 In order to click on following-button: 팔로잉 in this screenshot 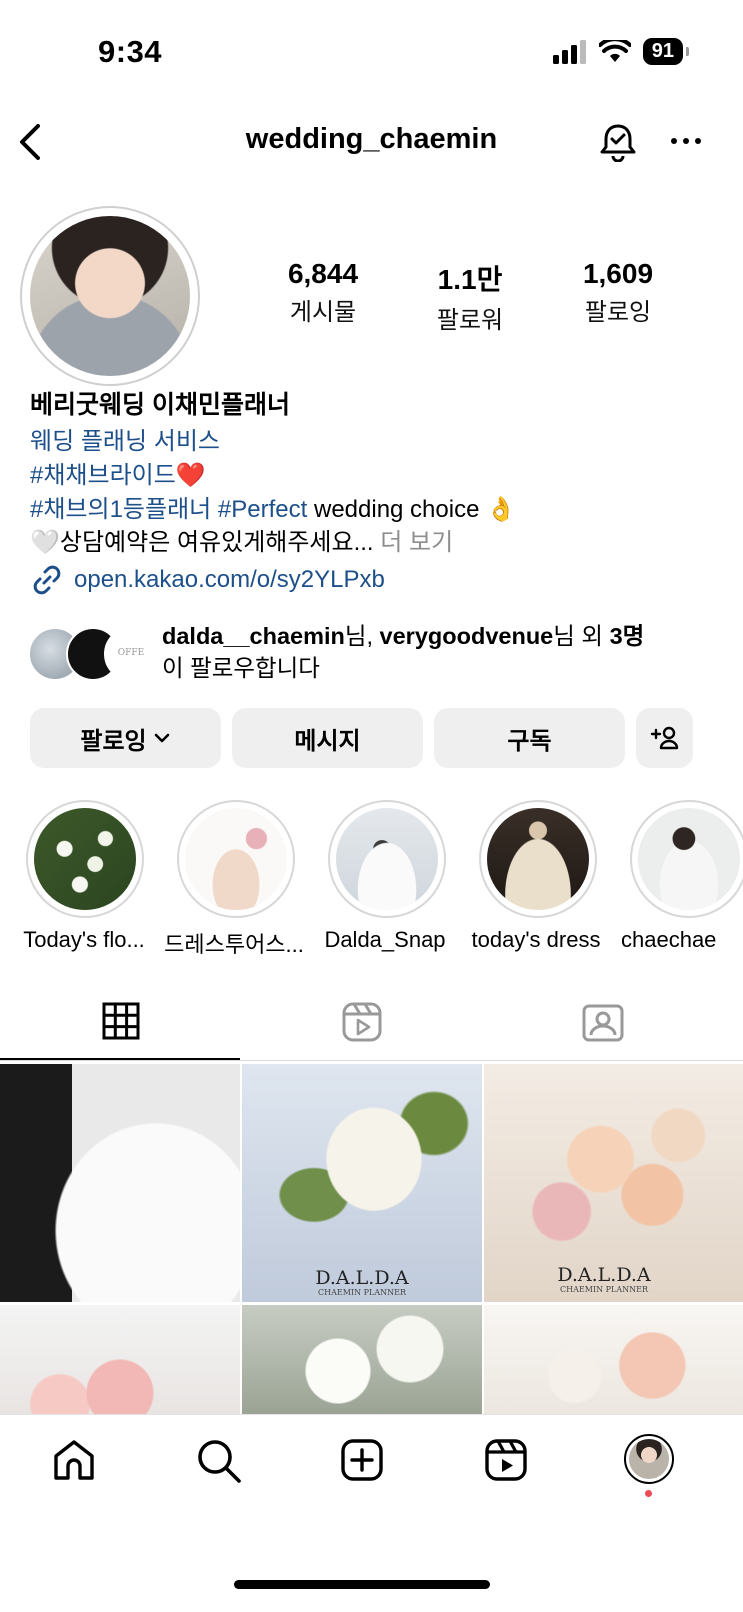, I will do `click(125, 738)`.